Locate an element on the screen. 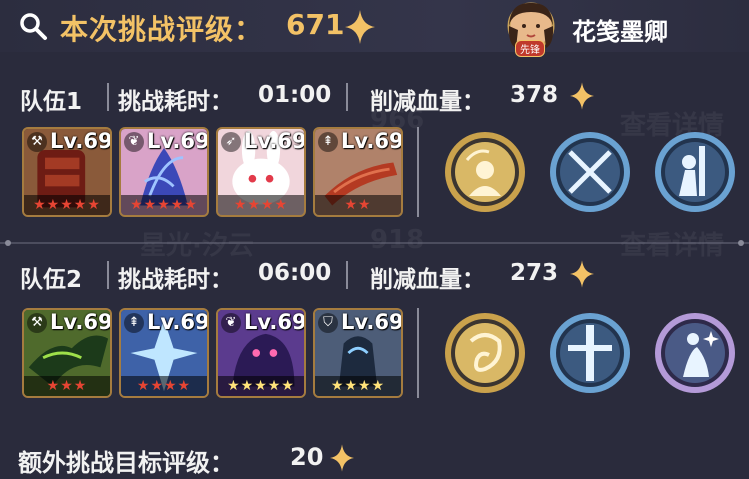 Image resolution: width=749 pixels, height=479 pixels. team-1-time-label: 挑战耗时： is located at coordinates (175, 102).